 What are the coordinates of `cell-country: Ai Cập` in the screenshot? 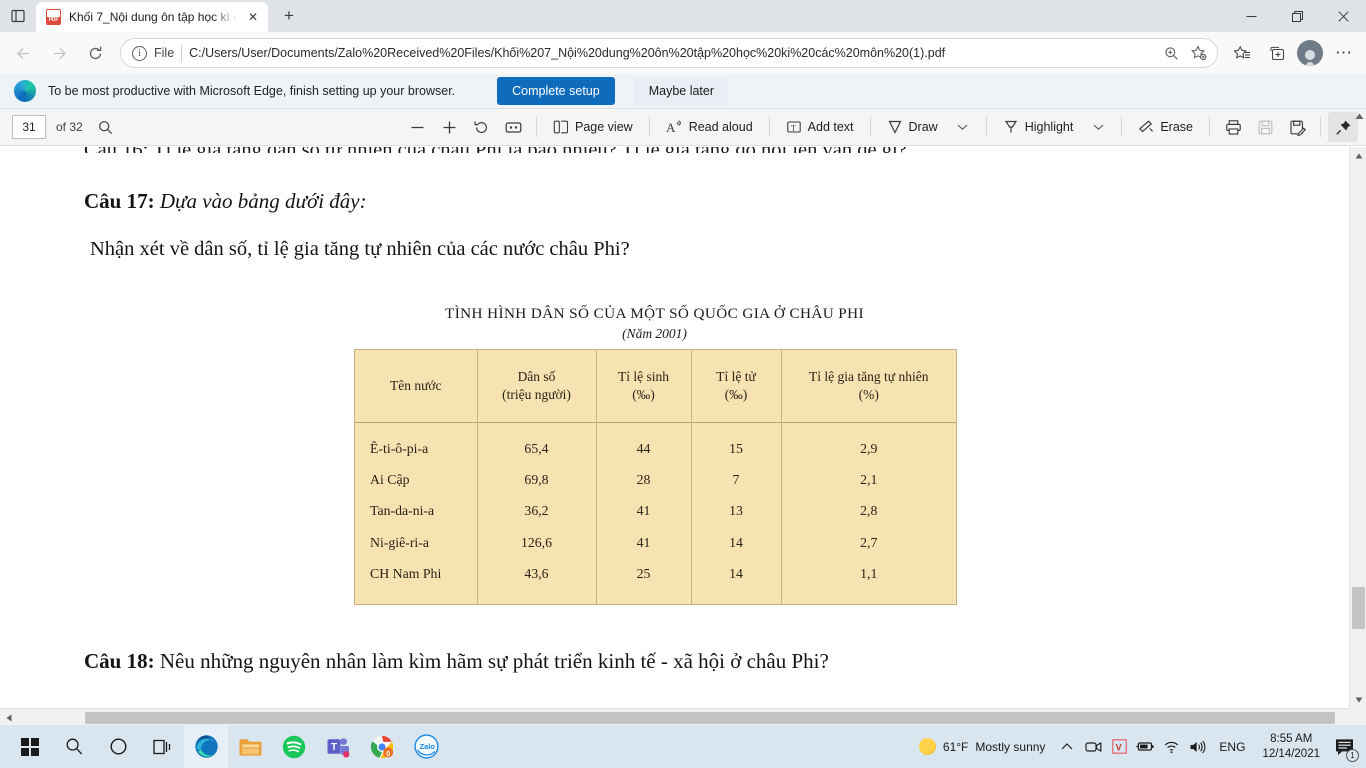 It's located at (416, 480).